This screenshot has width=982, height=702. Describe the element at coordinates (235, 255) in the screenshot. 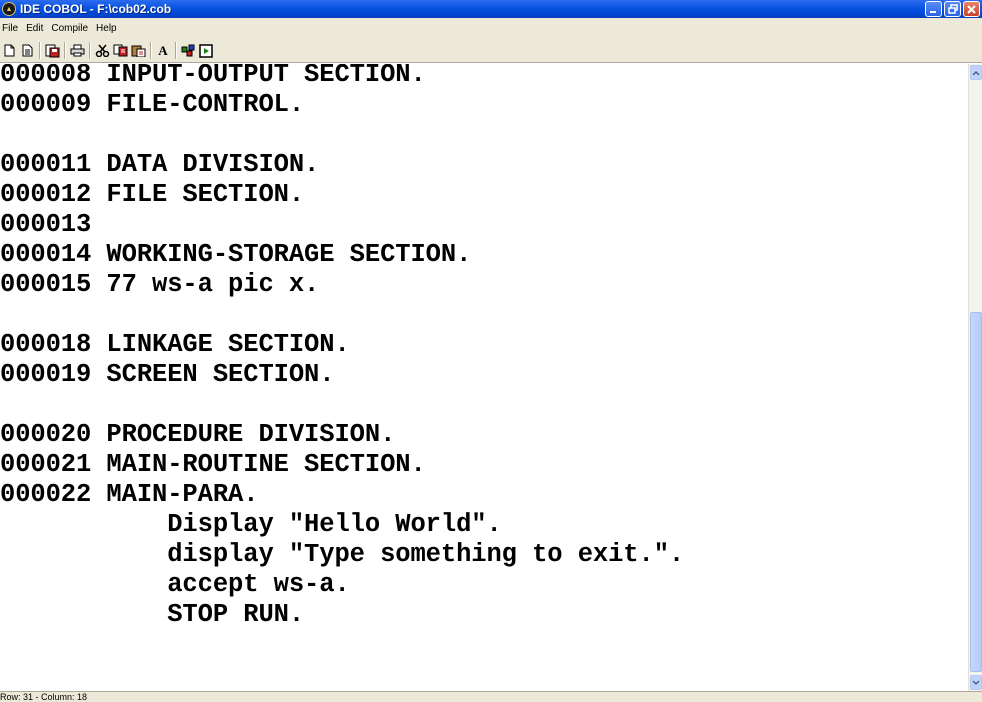

I see `code-line: 000014 WORKING-STORAGE SECTION.` at that location.